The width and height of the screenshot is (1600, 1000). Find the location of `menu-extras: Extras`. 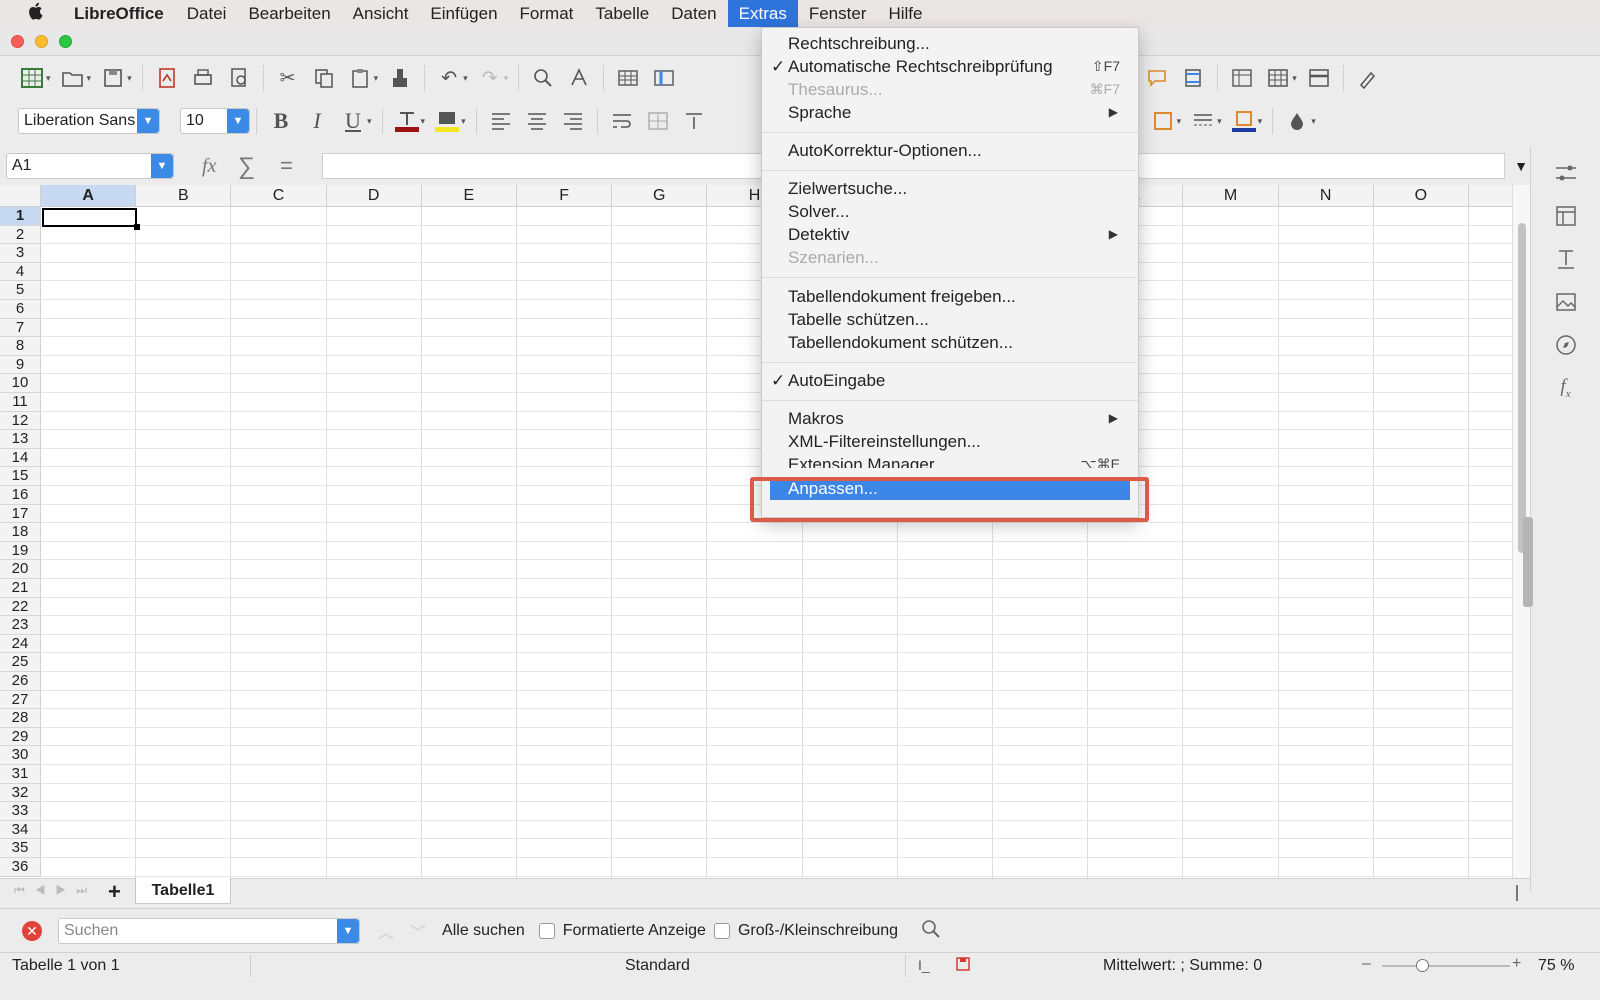

menu-extras: Extras is located at coordinates (762, 13).